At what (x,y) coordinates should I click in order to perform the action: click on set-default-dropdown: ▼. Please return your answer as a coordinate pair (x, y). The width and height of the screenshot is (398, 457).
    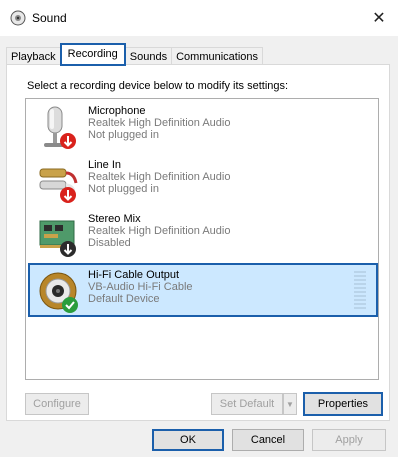
    Looking at the image, I should click on (290, 404).